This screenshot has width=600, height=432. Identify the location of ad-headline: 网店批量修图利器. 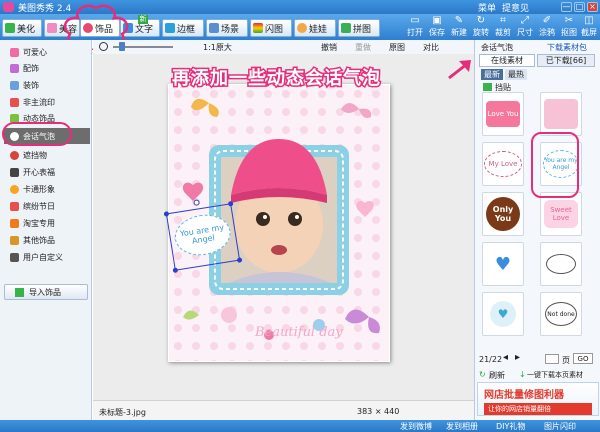
(524, 395).